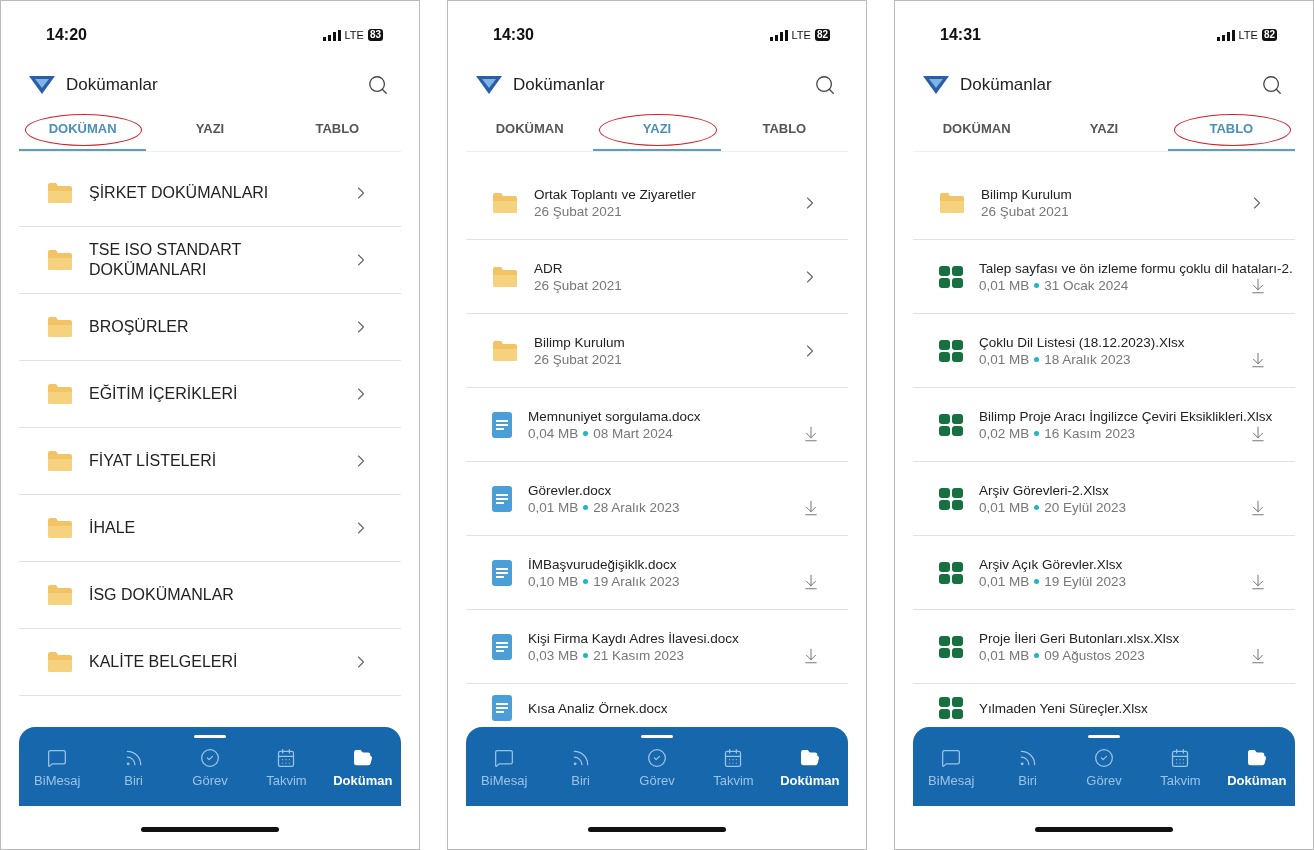 This screenshot has width=1314, height=850. Describe the element at coordinates (513, 35) in the screenshot. I see `status-time: 14:30` at that location.